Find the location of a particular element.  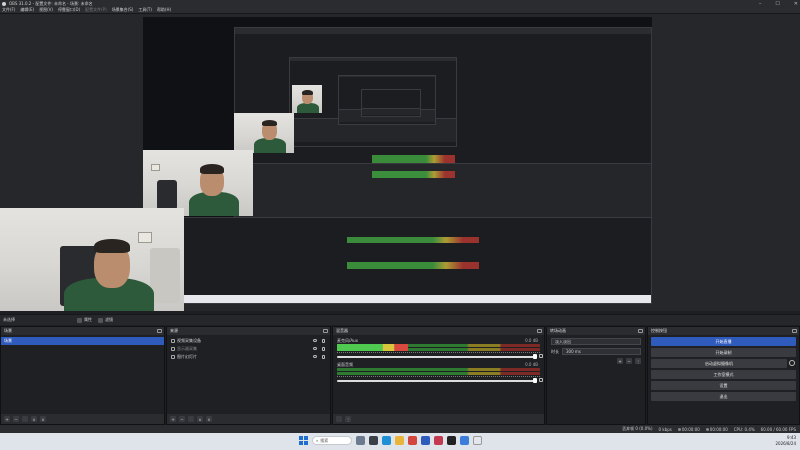

app-blue2-icon is located at coordinates (464, 440).